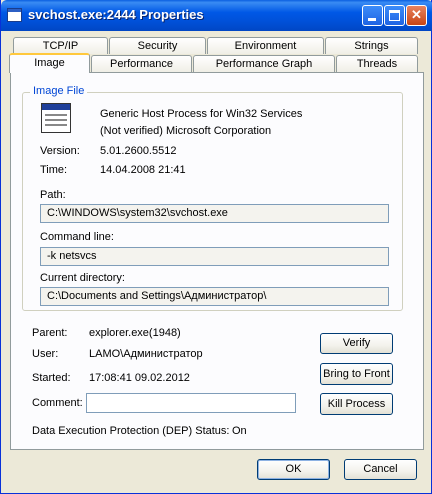  I want to click on tab-performance: Performance, so click(141, 63).